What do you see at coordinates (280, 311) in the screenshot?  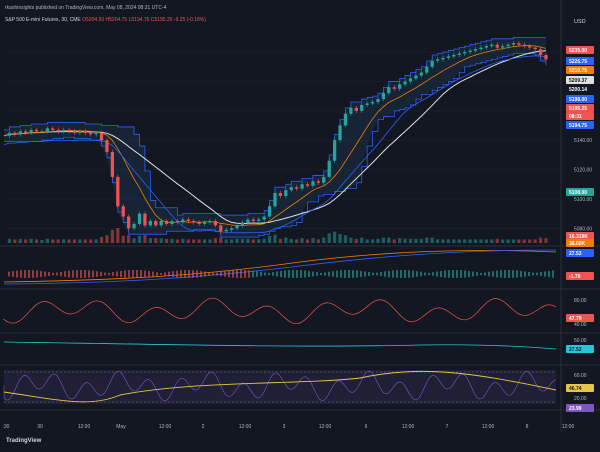 I see `rsi-line` at bounding box center [280, 311].